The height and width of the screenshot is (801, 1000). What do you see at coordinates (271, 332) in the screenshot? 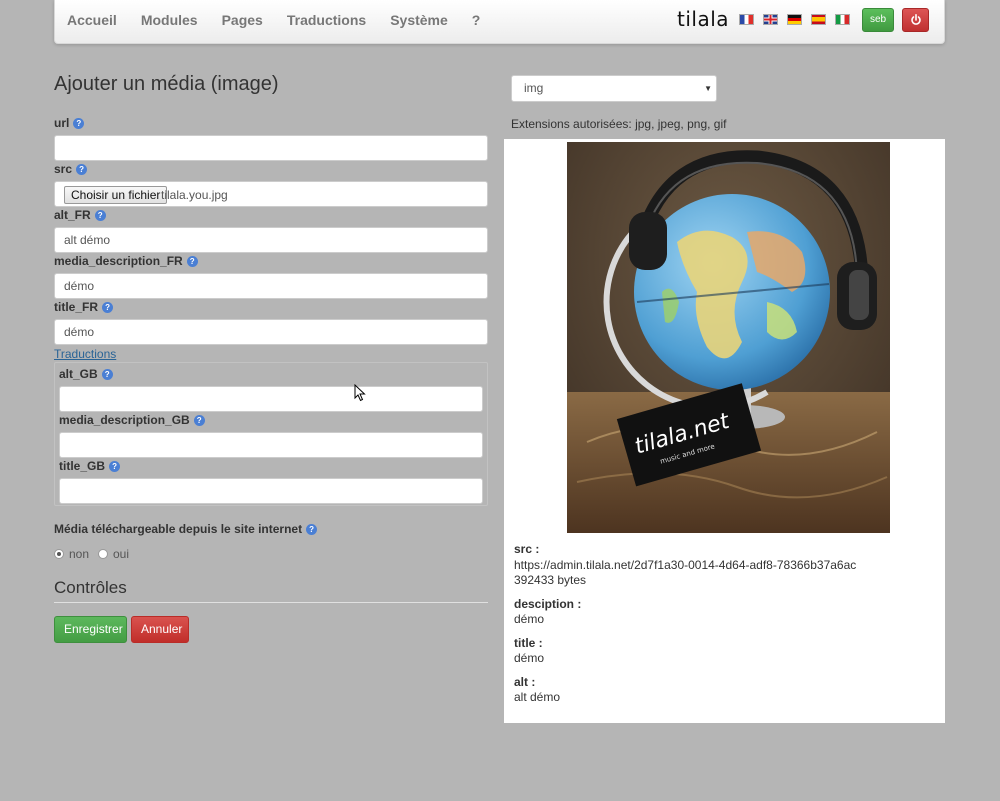
I see `title-fr-input: démo` at bounding box center [271, 332].